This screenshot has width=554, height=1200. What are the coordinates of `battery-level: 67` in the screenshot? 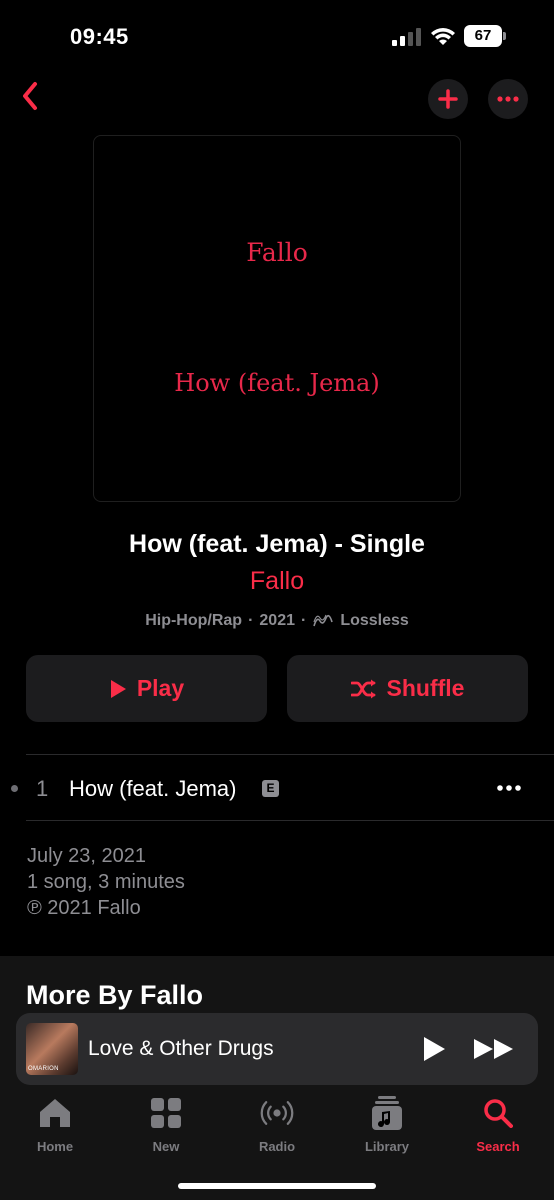 It's located at (483, 36).